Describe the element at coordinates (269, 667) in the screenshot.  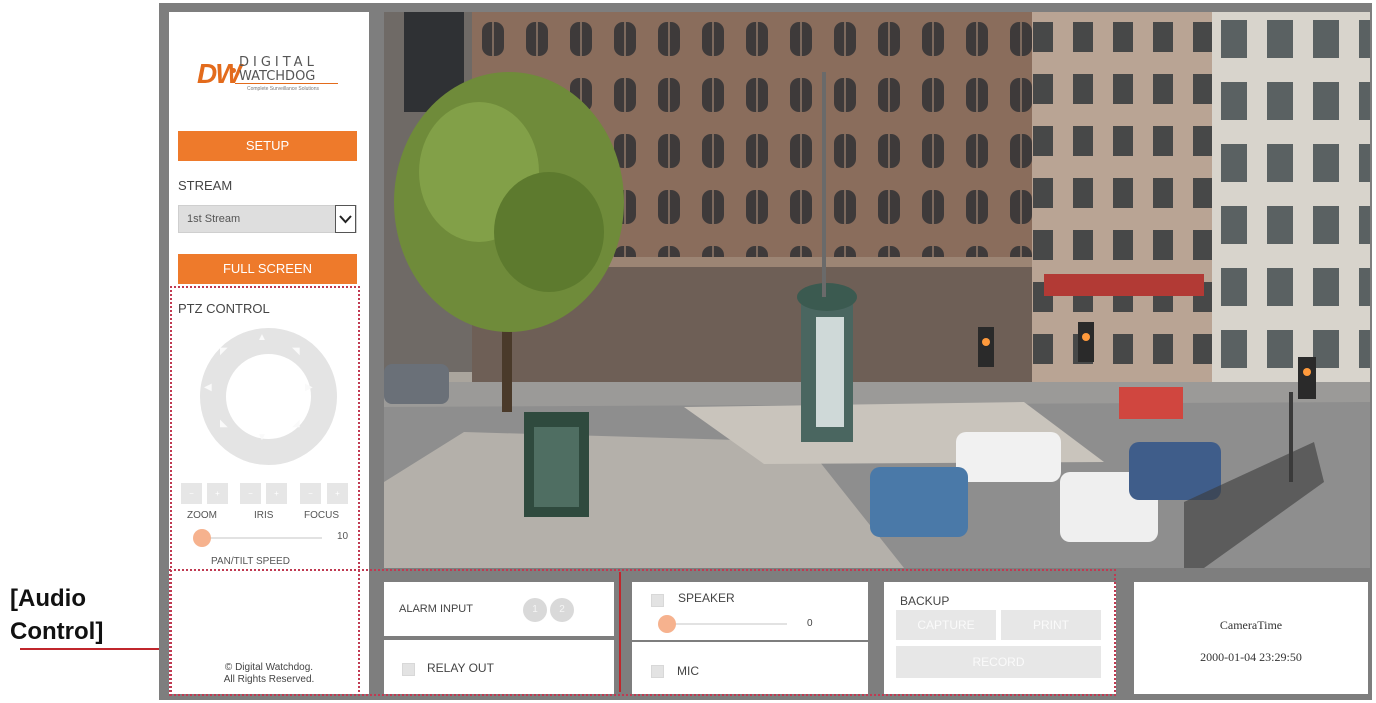
I see `copyright-line1: © Digital Watchdog.` at that location.